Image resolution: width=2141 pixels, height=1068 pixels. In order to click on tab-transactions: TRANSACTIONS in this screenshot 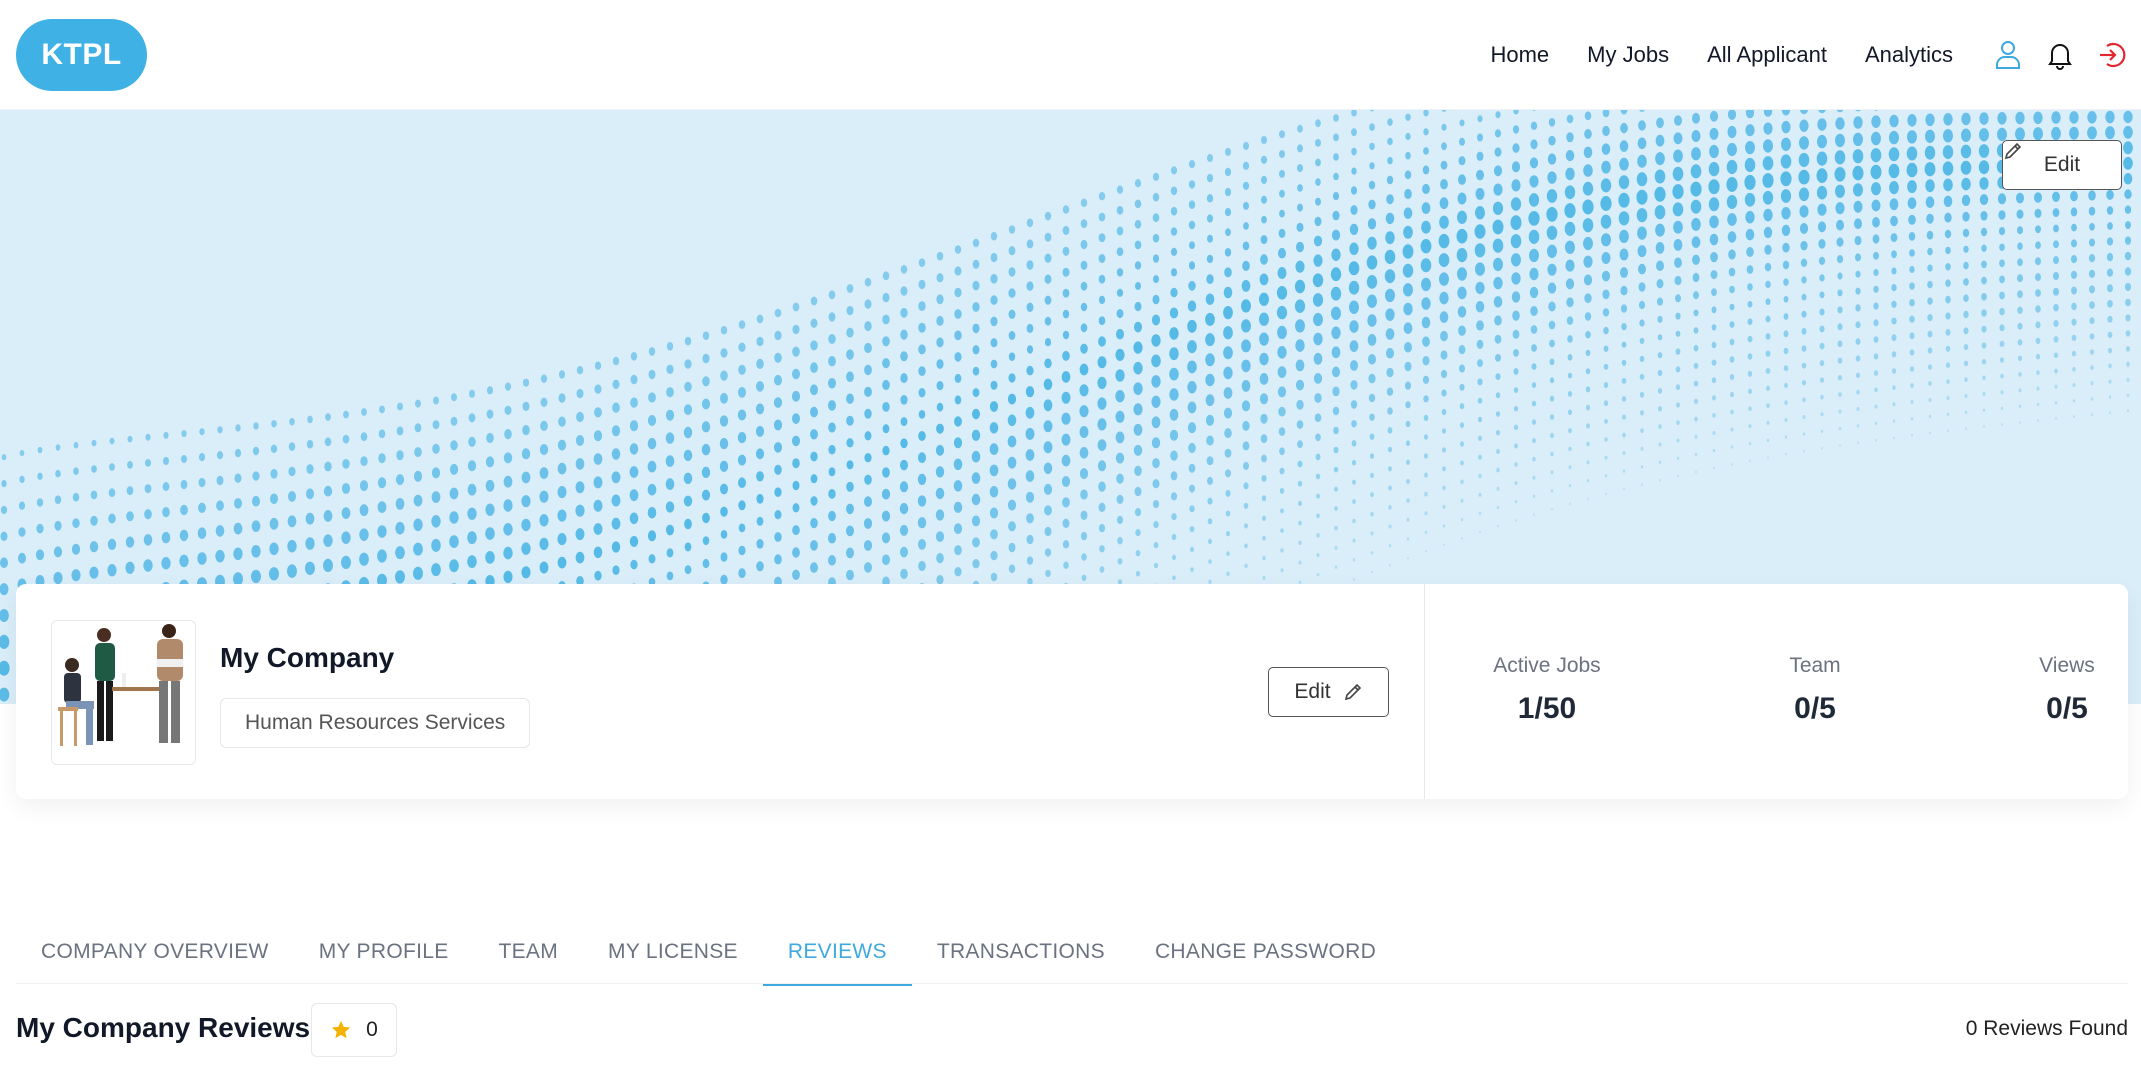, I will do `click(1021, 952)`.